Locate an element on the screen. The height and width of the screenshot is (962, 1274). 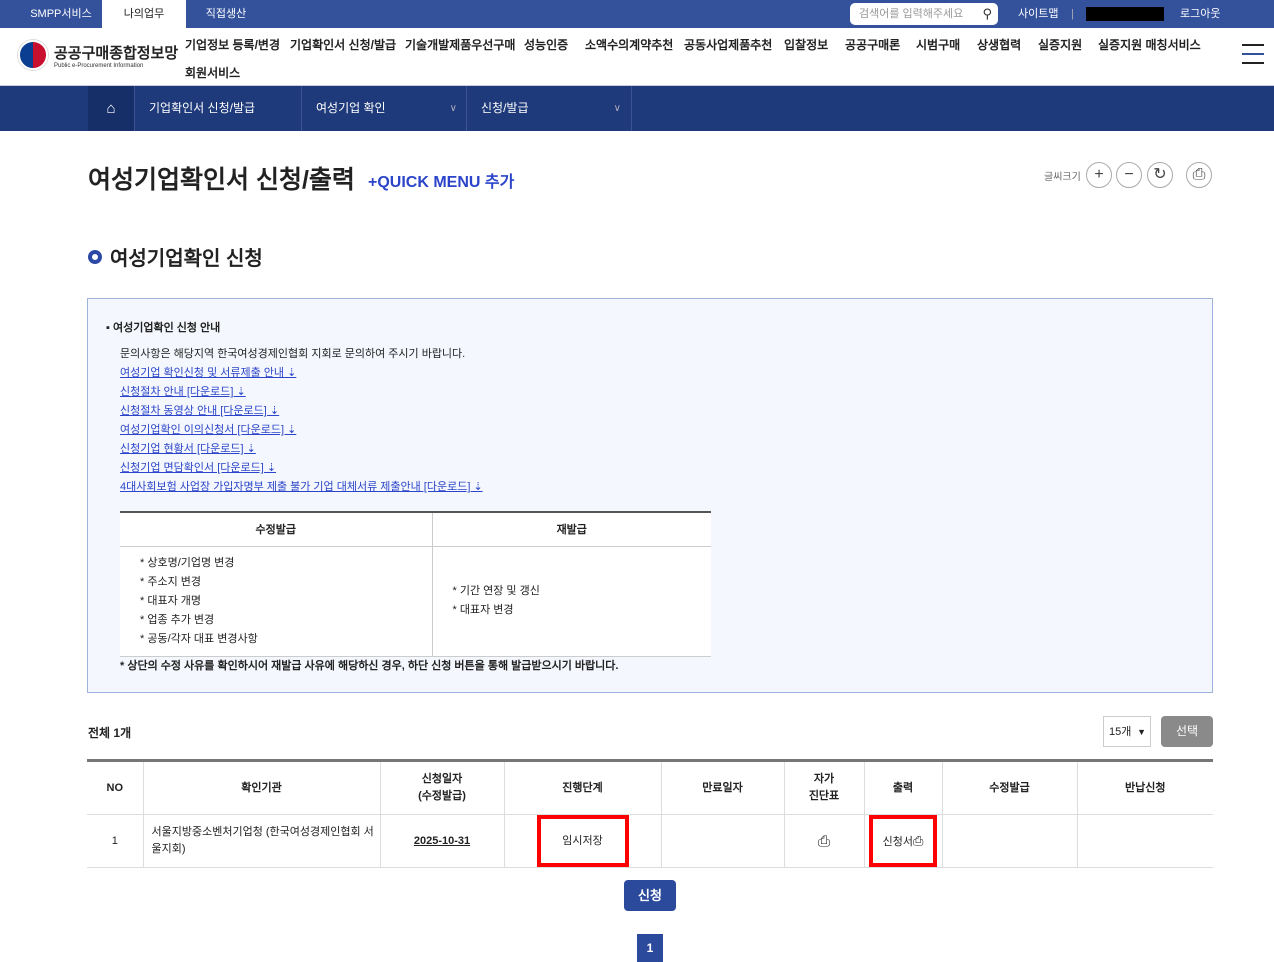
logout-link: 로그아웃 is located at coordinates (1200, 14).